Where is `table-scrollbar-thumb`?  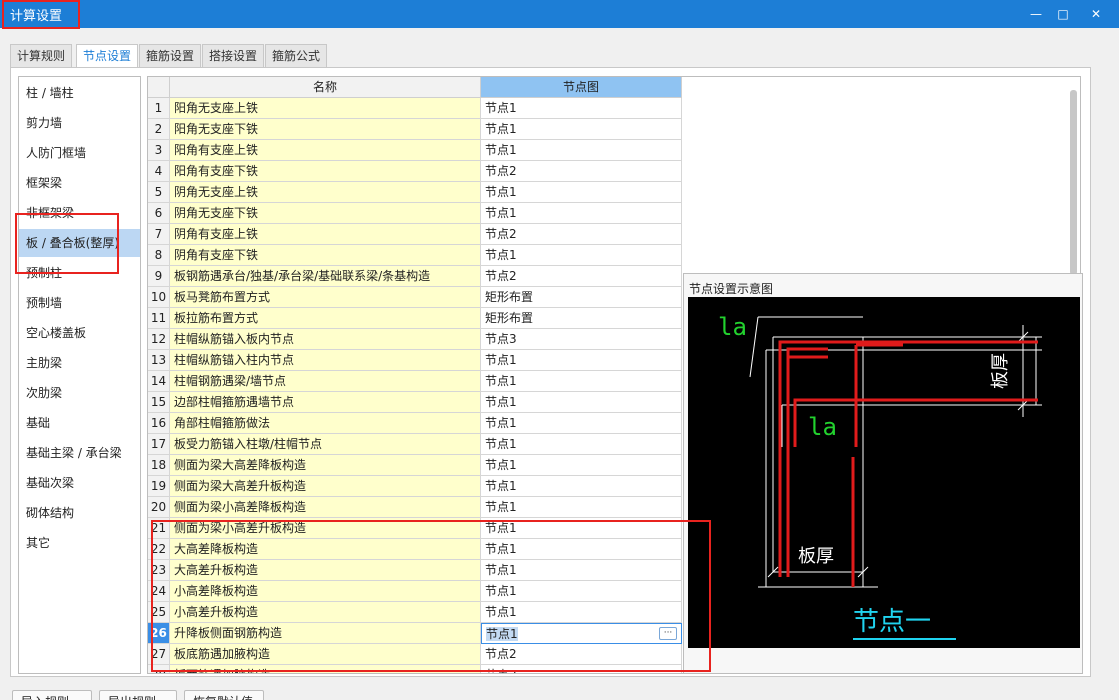 table-scrollbar-thumb is located at coordinates (1073, 182).